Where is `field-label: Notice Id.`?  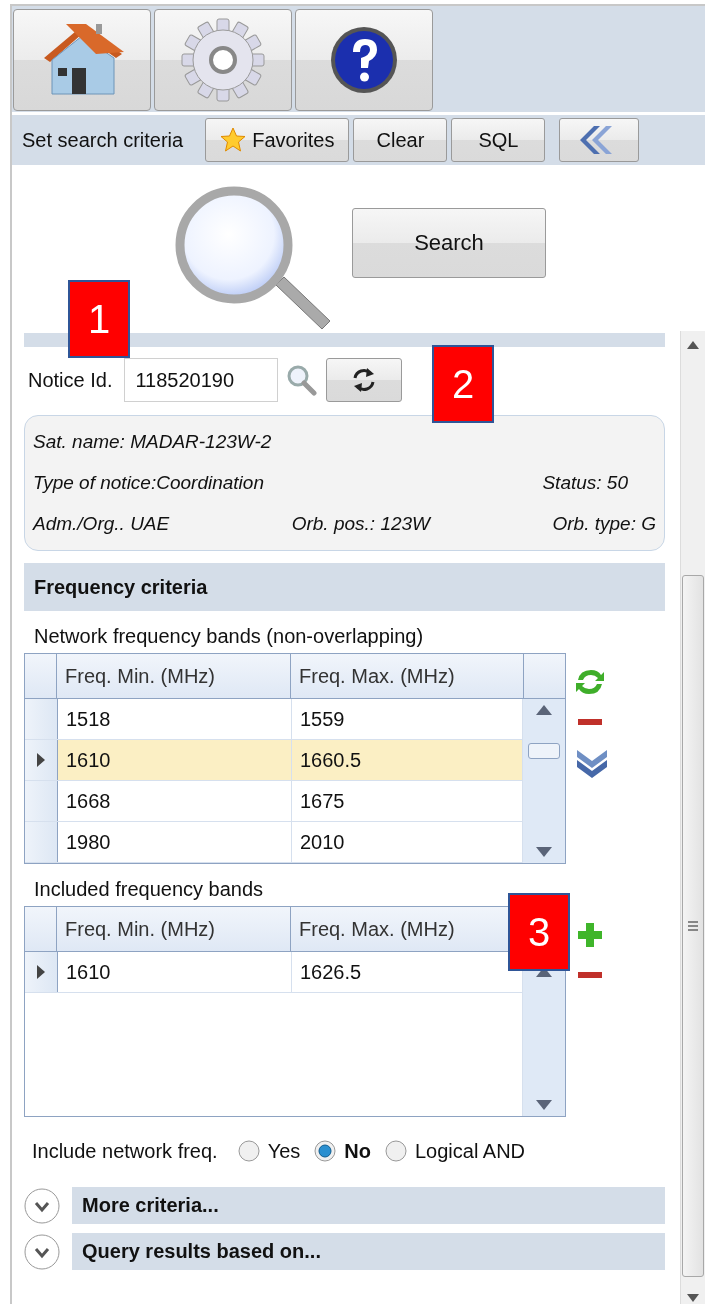
field-label: Notice Id. is located at coordinates (70, 380).